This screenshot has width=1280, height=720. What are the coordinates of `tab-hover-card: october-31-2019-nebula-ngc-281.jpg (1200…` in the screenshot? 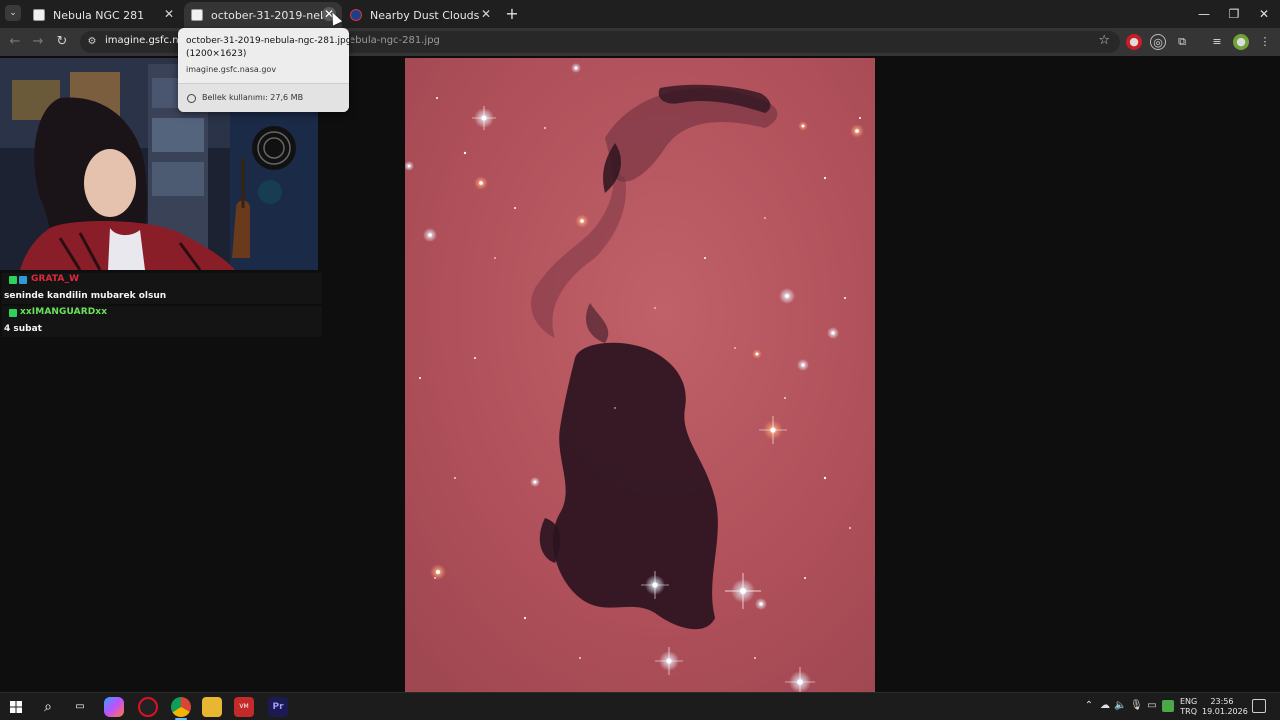 It's located at (265, 70).